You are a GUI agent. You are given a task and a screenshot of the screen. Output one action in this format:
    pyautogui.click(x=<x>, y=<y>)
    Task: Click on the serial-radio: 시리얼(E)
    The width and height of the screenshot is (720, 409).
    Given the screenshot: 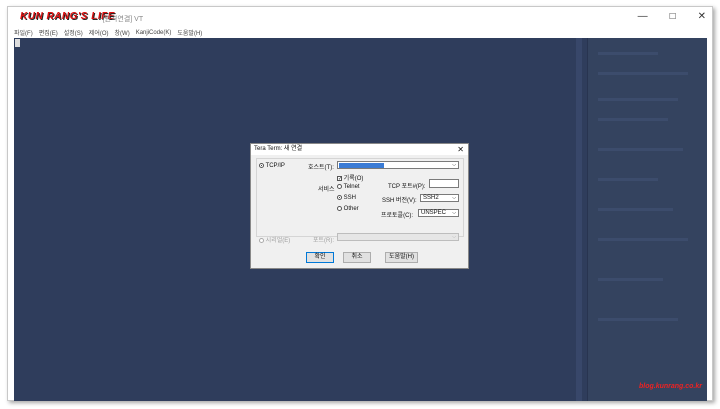 What is the action you would take?
    pyautogui.click(x=274, y=239)
    